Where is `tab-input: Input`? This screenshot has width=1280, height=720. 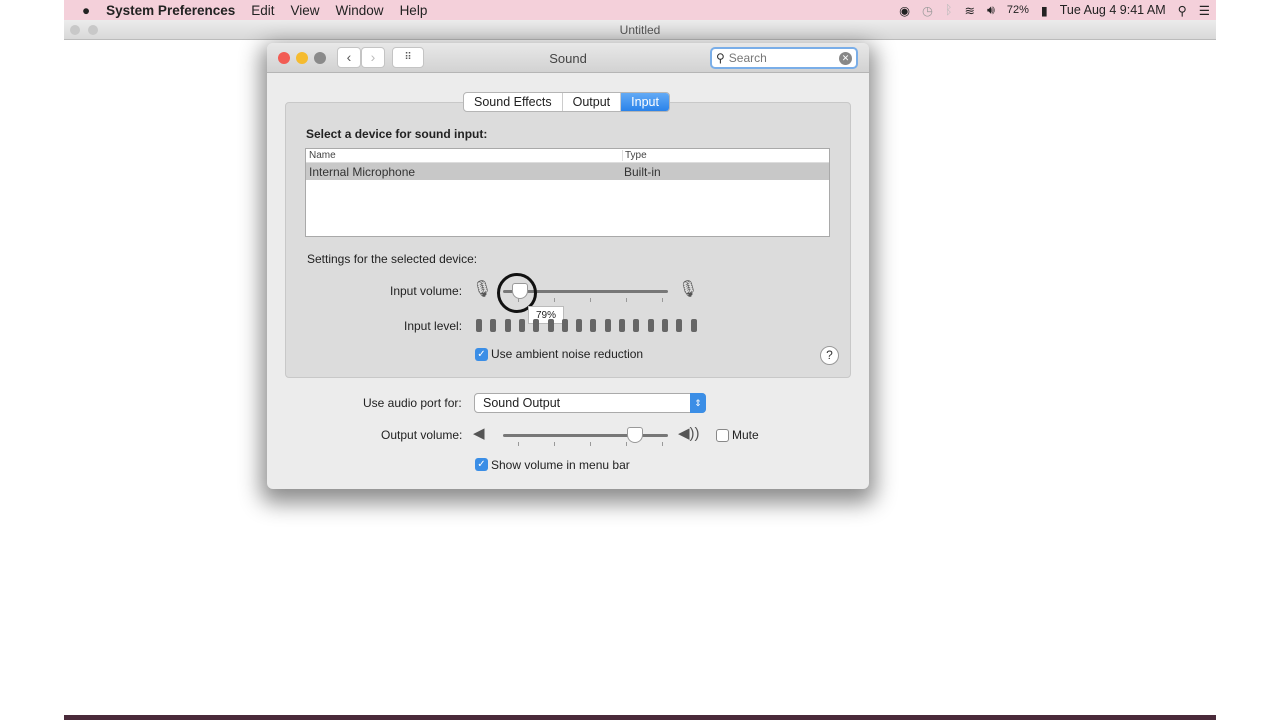
tab-input: Input is located at coordinates (645, 102).